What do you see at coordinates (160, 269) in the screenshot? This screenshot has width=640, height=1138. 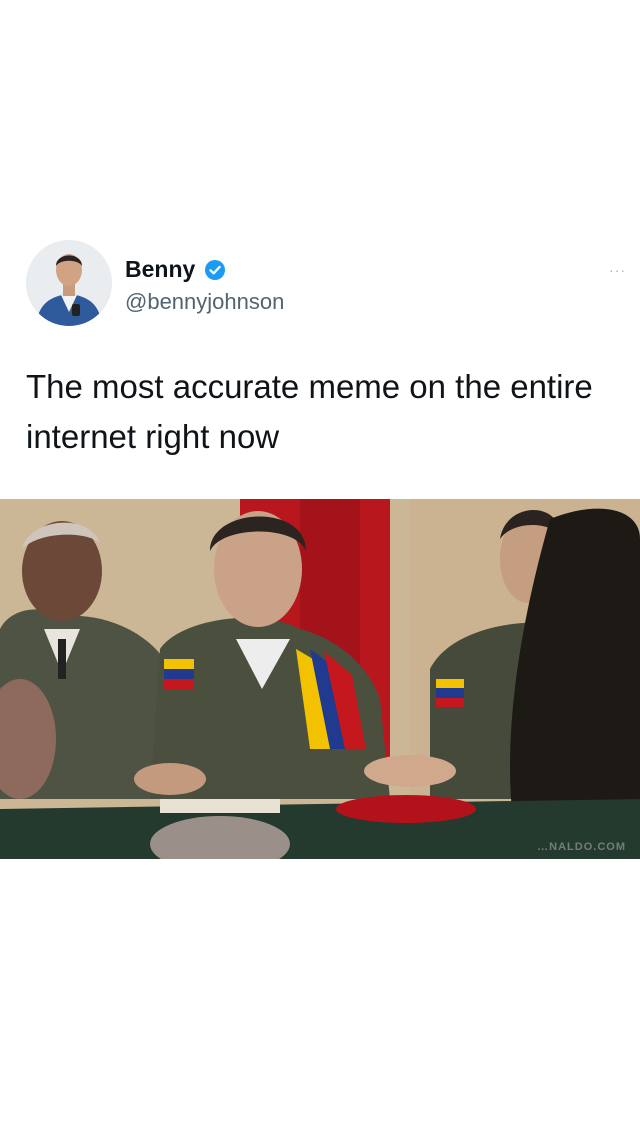 I see `author-display-name: Benny` at bounding box center [160, 269].